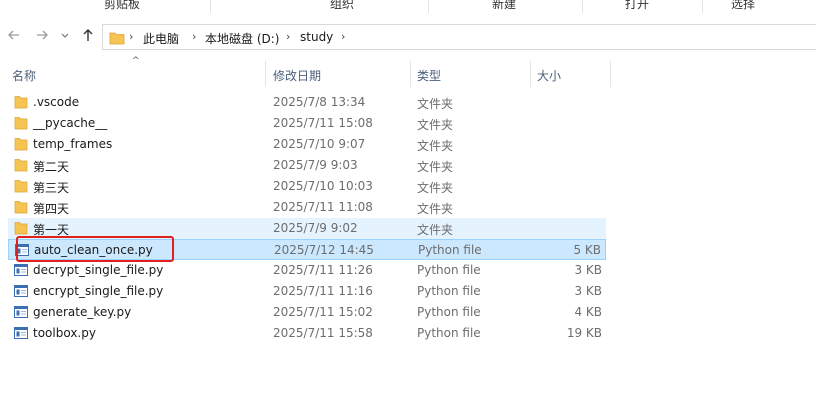 The height and width of the screenshot is (417, 816). Describe the element at coordinates (429, 75) in the screenshot. I see `column-header-type: 类型` at that location.